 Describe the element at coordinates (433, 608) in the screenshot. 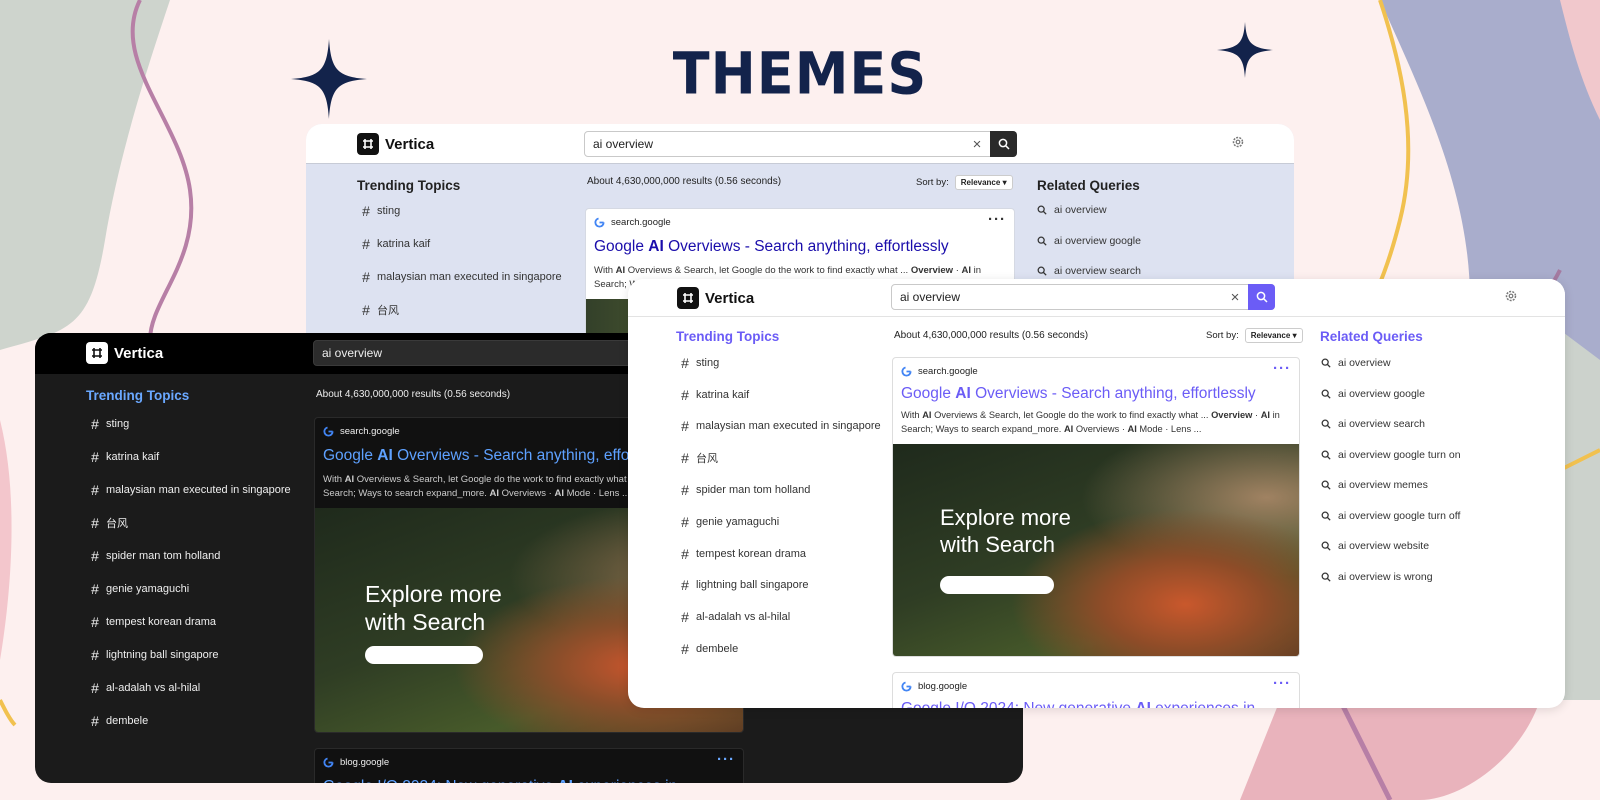

I see `image-caption: Explore more with Search` at that location.